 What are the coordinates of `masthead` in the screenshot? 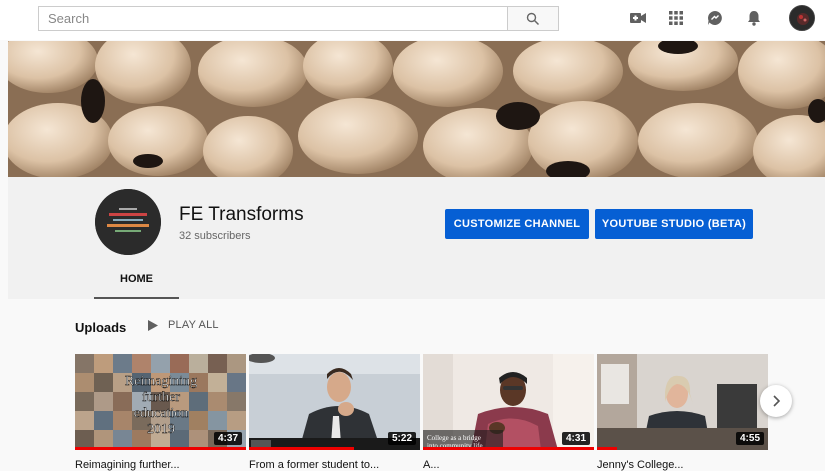 It's located at (412, 20).